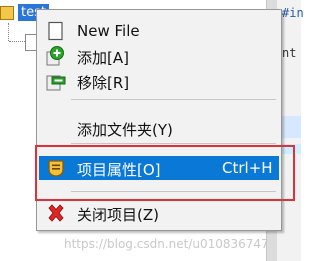 Image resolution: width=320 pixels, height=261 pixels. I want to click on remove-minus-icon, so click(56, 83).